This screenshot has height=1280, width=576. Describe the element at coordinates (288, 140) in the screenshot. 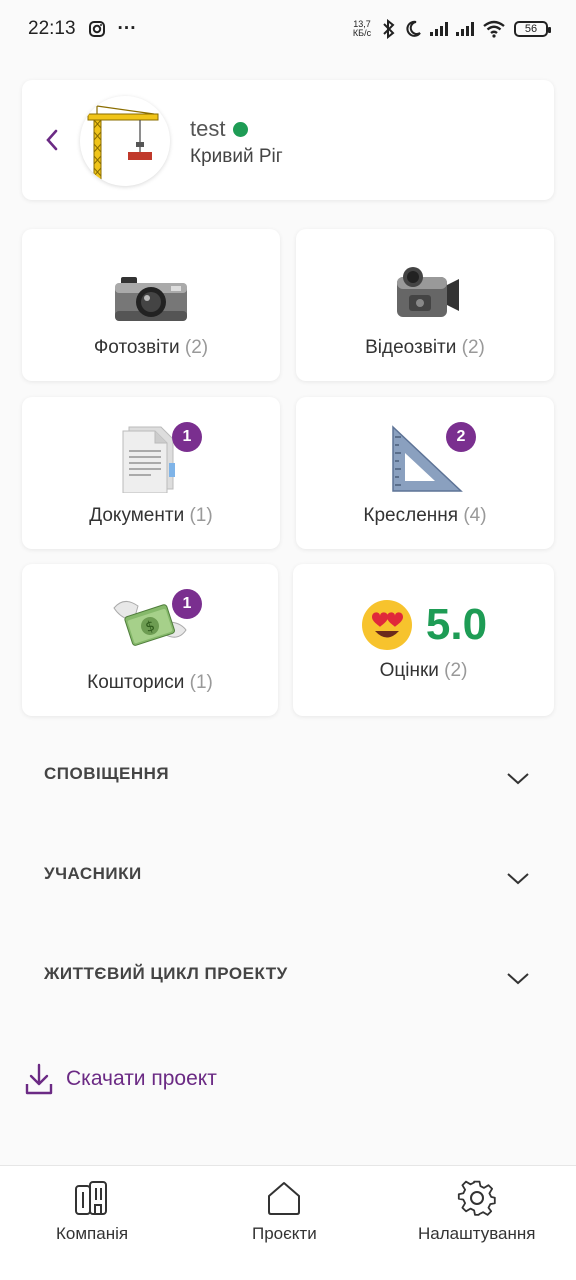

I see `project-header: test Кривий Ріг` at that location.